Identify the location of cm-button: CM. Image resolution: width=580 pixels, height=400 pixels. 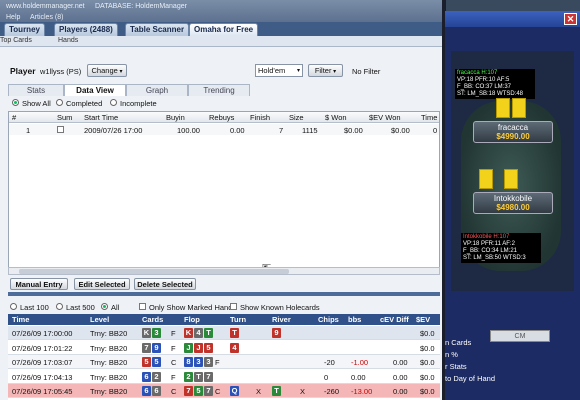
(520, 336).